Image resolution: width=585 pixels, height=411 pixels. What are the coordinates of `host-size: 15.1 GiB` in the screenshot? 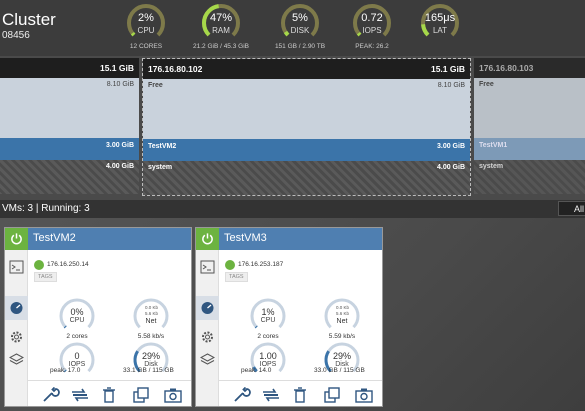 It's located at (116, 68).